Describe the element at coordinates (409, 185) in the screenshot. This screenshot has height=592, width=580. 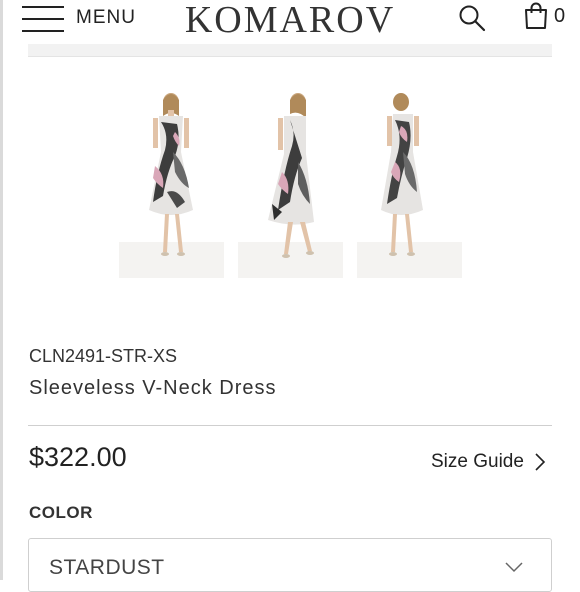
I see `thumbnail-back-view` at that location.